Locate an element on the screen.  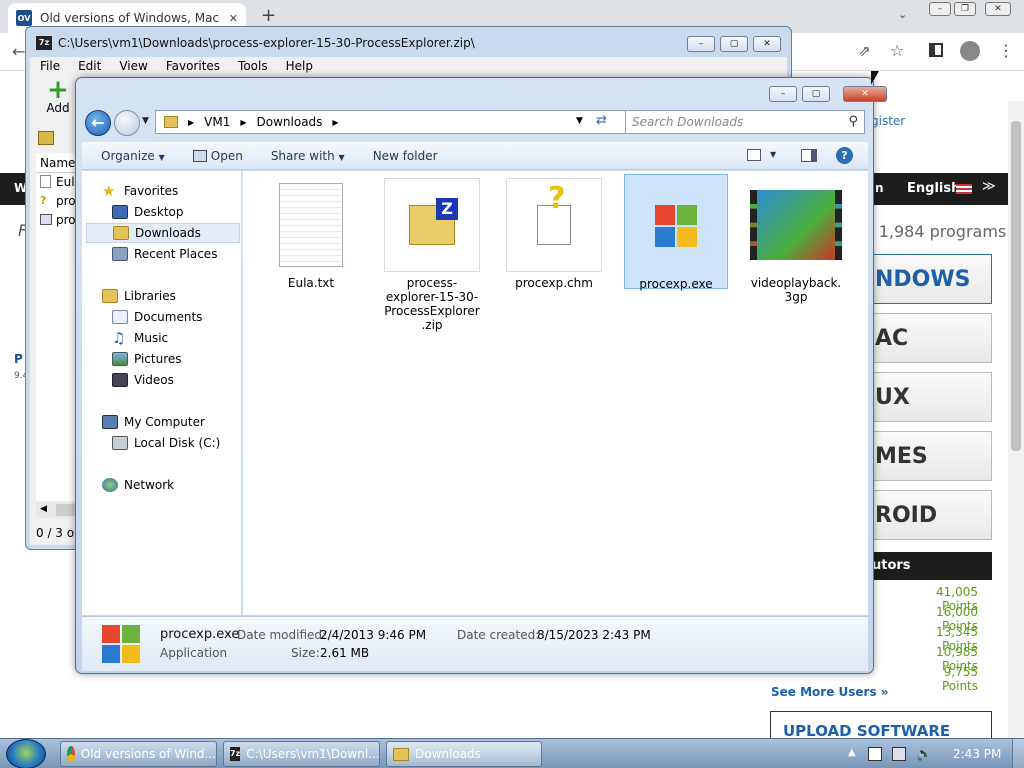
mouse-cursor-icon is located at coordinates (875, 78).